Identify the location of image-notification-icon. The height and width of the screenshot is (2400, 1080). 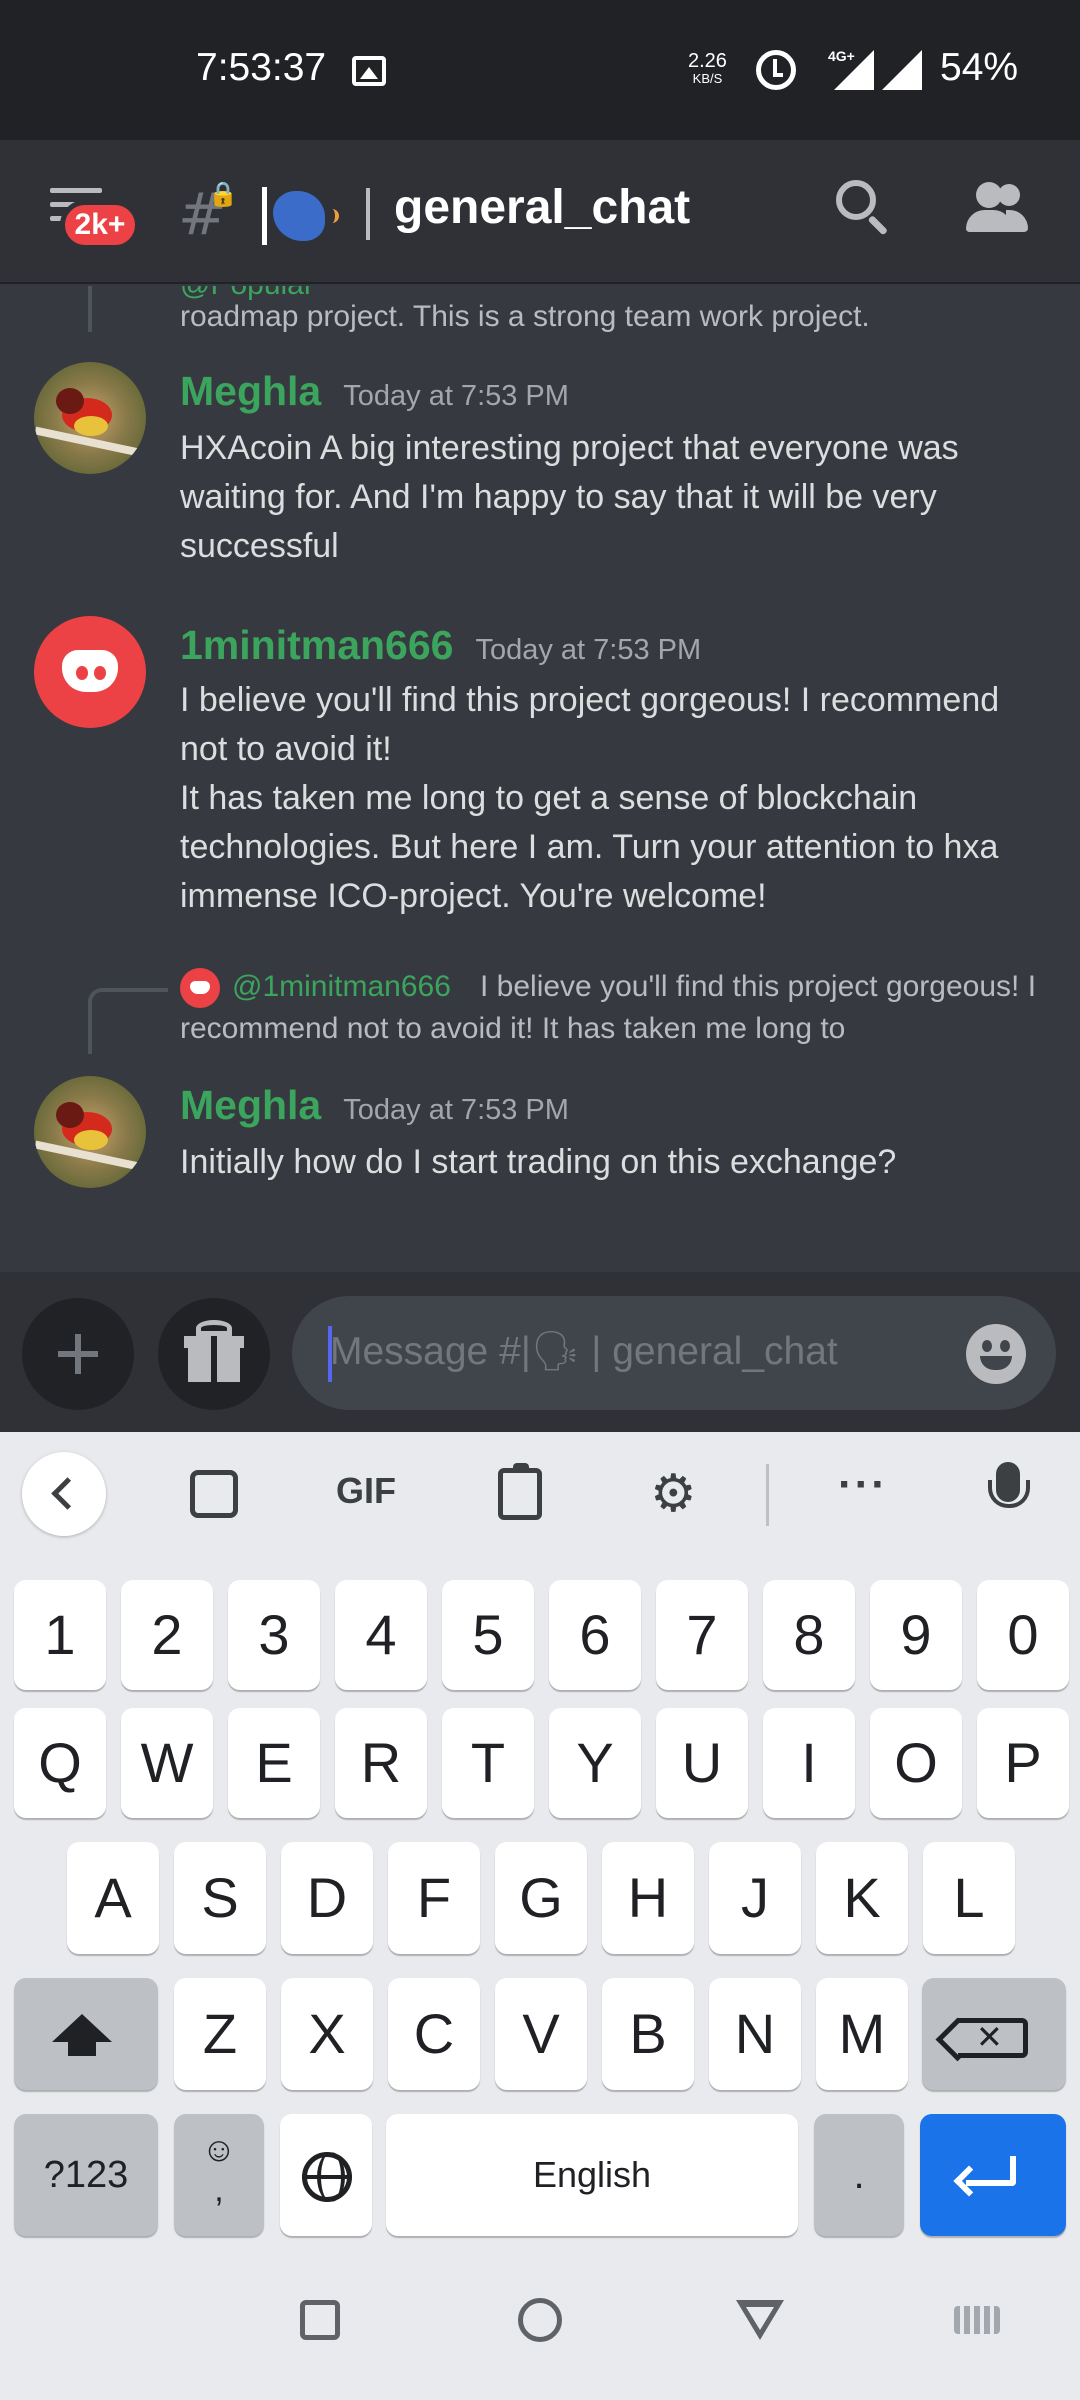
(369, 71).